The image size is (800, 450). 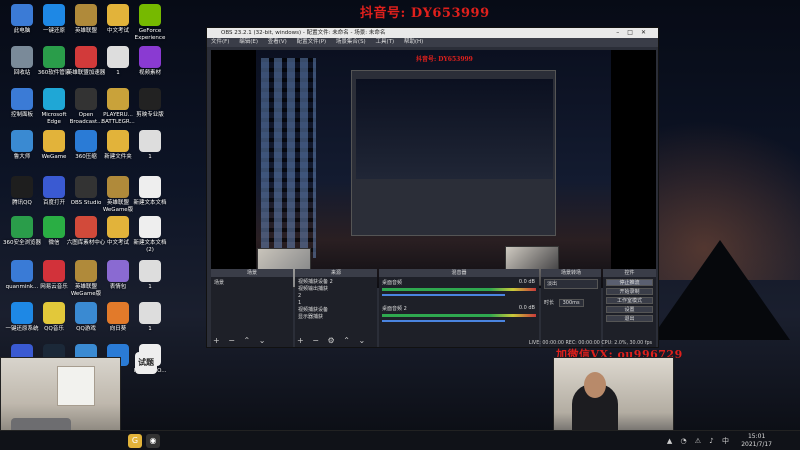 I want to click on streamer-face, so click(x=595, y=385).